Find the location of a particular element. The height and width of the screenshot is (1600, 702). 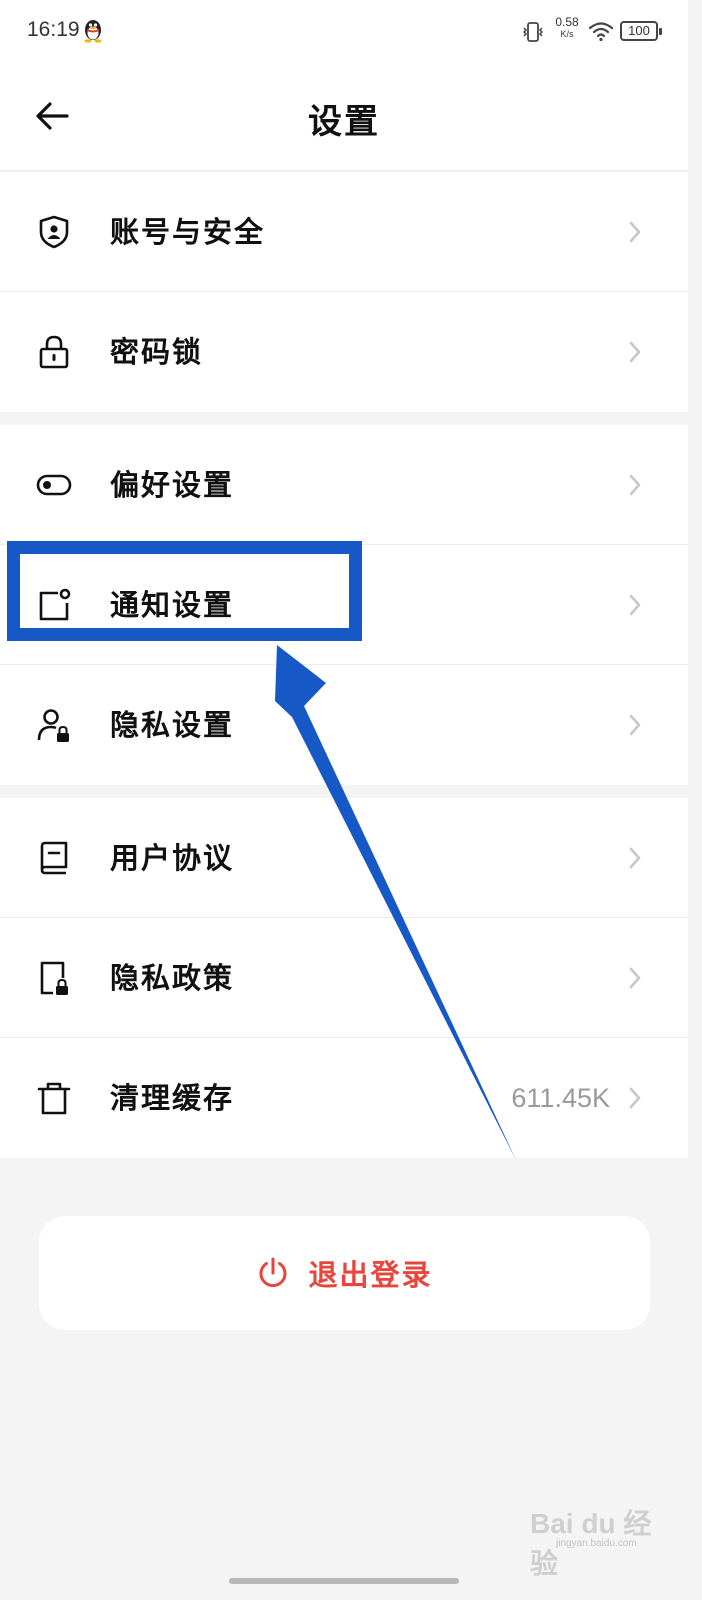

cache-size-value: 611.45K is located at coordinates (560, 1098).